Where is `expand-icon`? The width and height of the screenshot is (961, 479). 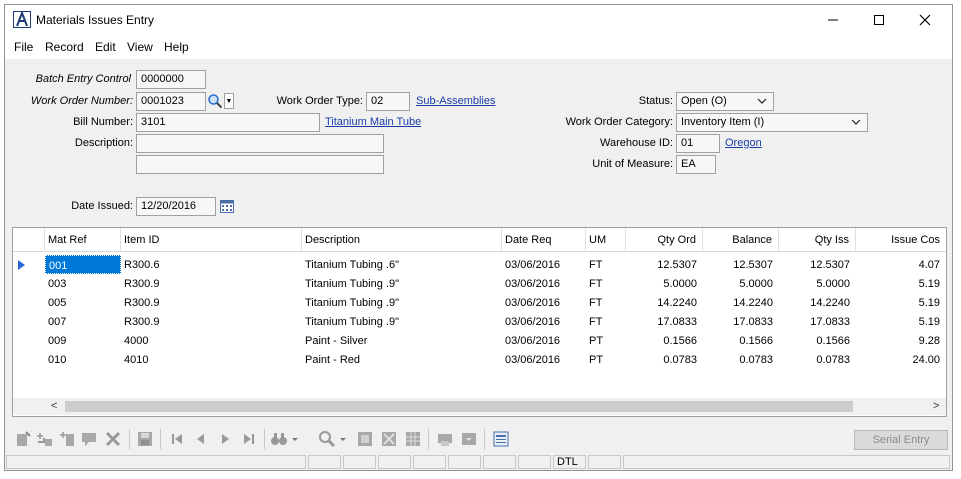
expand-icon is located at coordinates (389, 439).